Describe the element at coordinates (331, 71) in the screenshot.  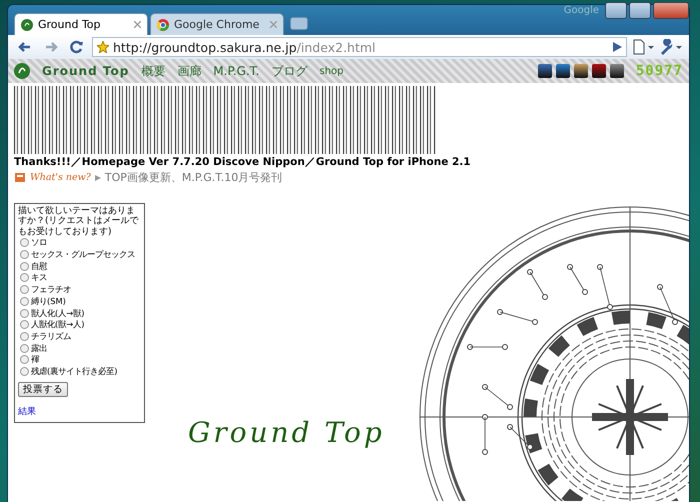
I see `nav-link: shop` at that location.